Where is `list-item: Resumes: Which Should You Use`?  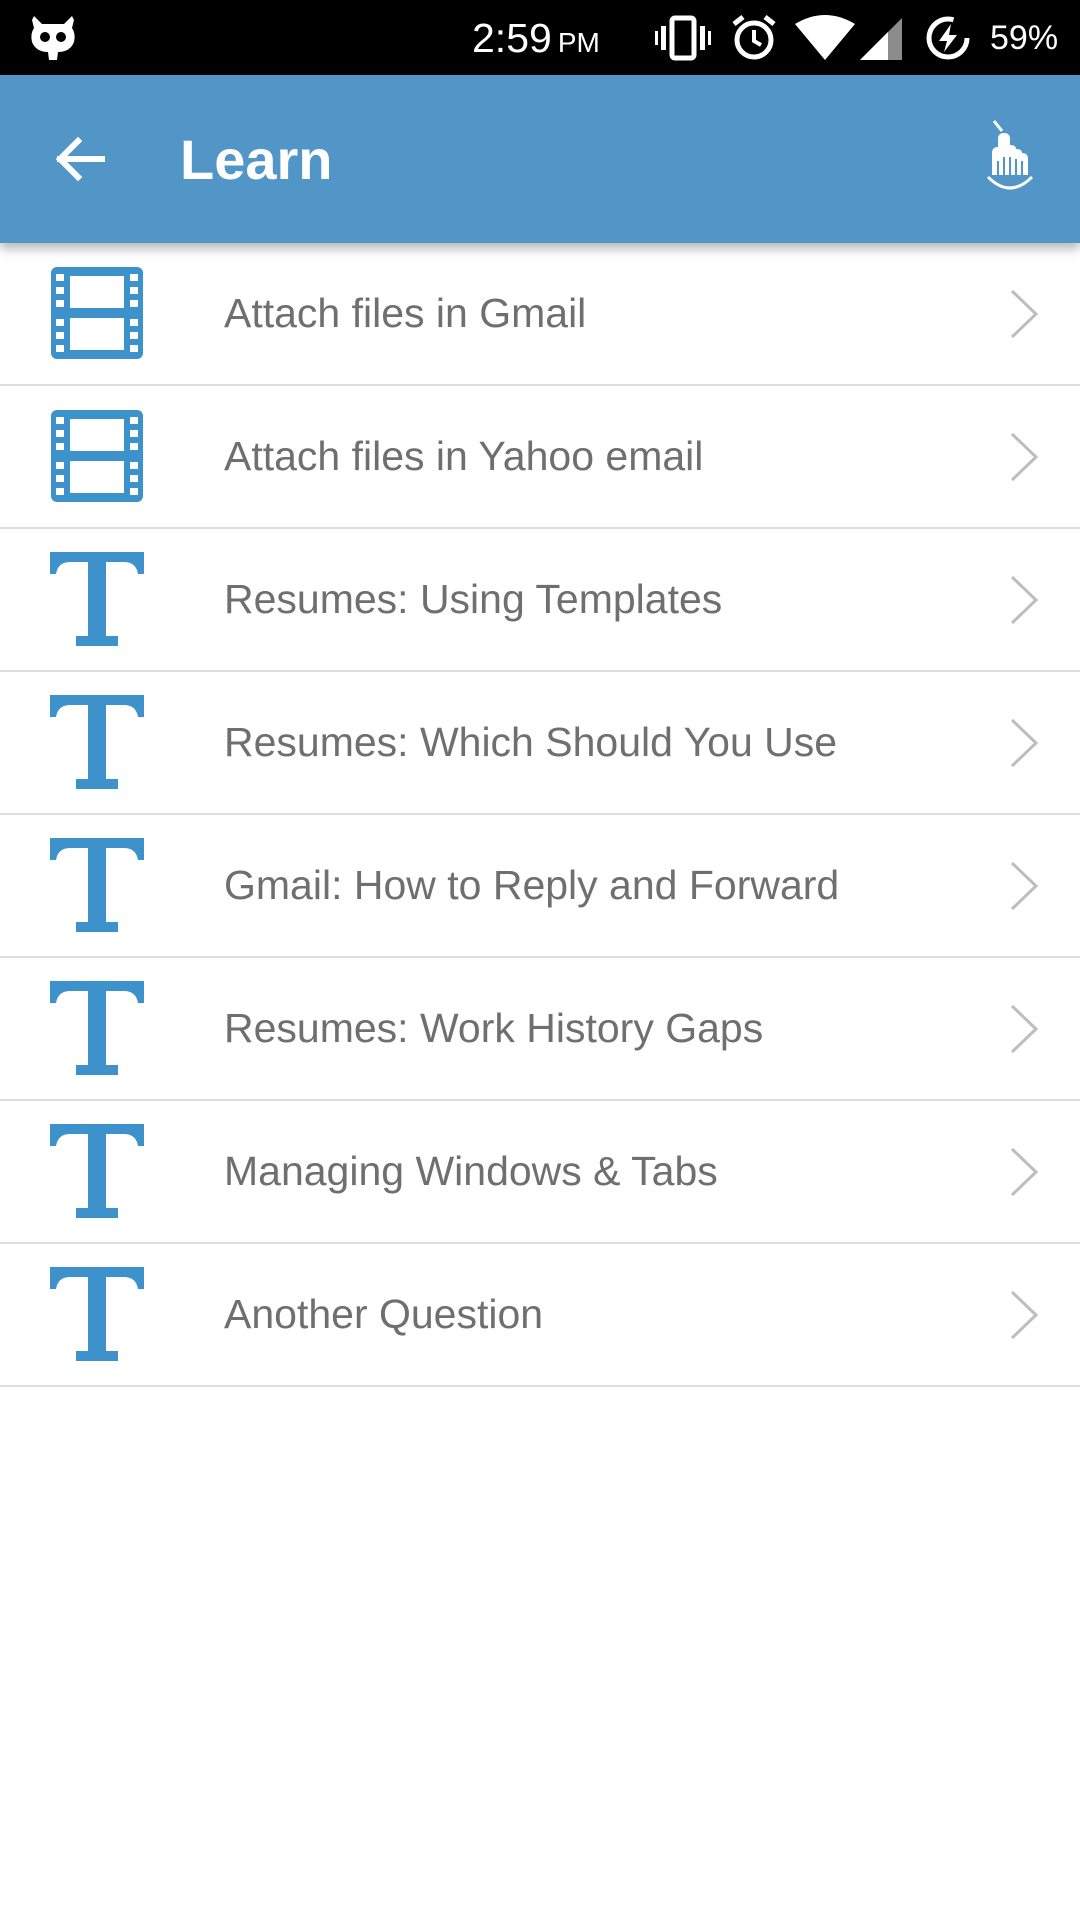
list-item: Resumes: Which Should You Use is located at coordinates (540, 743).